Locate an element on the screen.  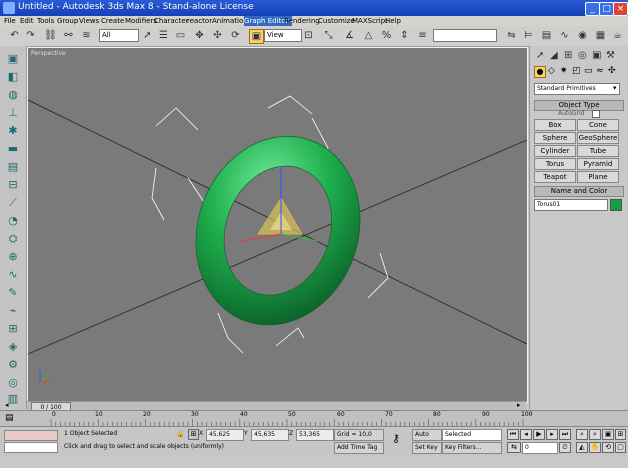
mini-curve-editor-icon: ▤ is located at coordinates (9, 418).